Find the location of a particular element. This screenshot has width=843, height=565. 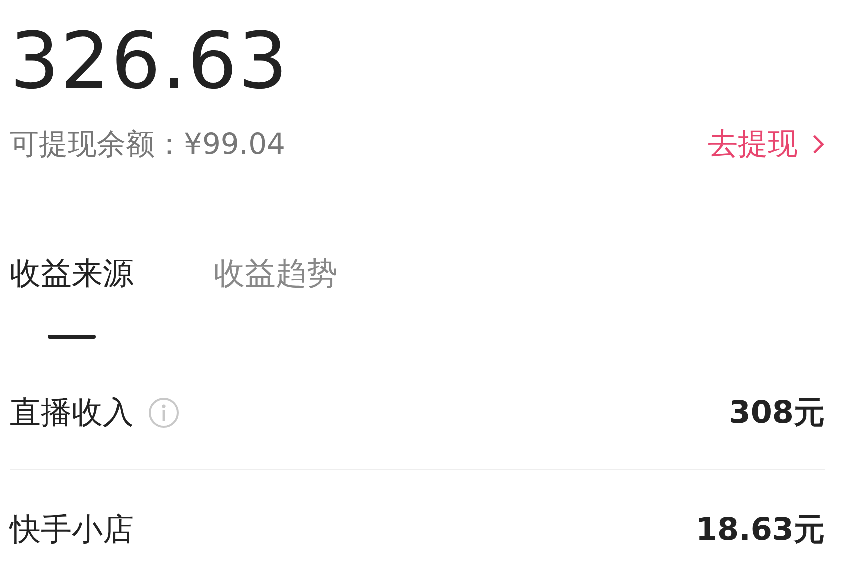

income-source: 快手小店 is located at coordinates (72, 530).